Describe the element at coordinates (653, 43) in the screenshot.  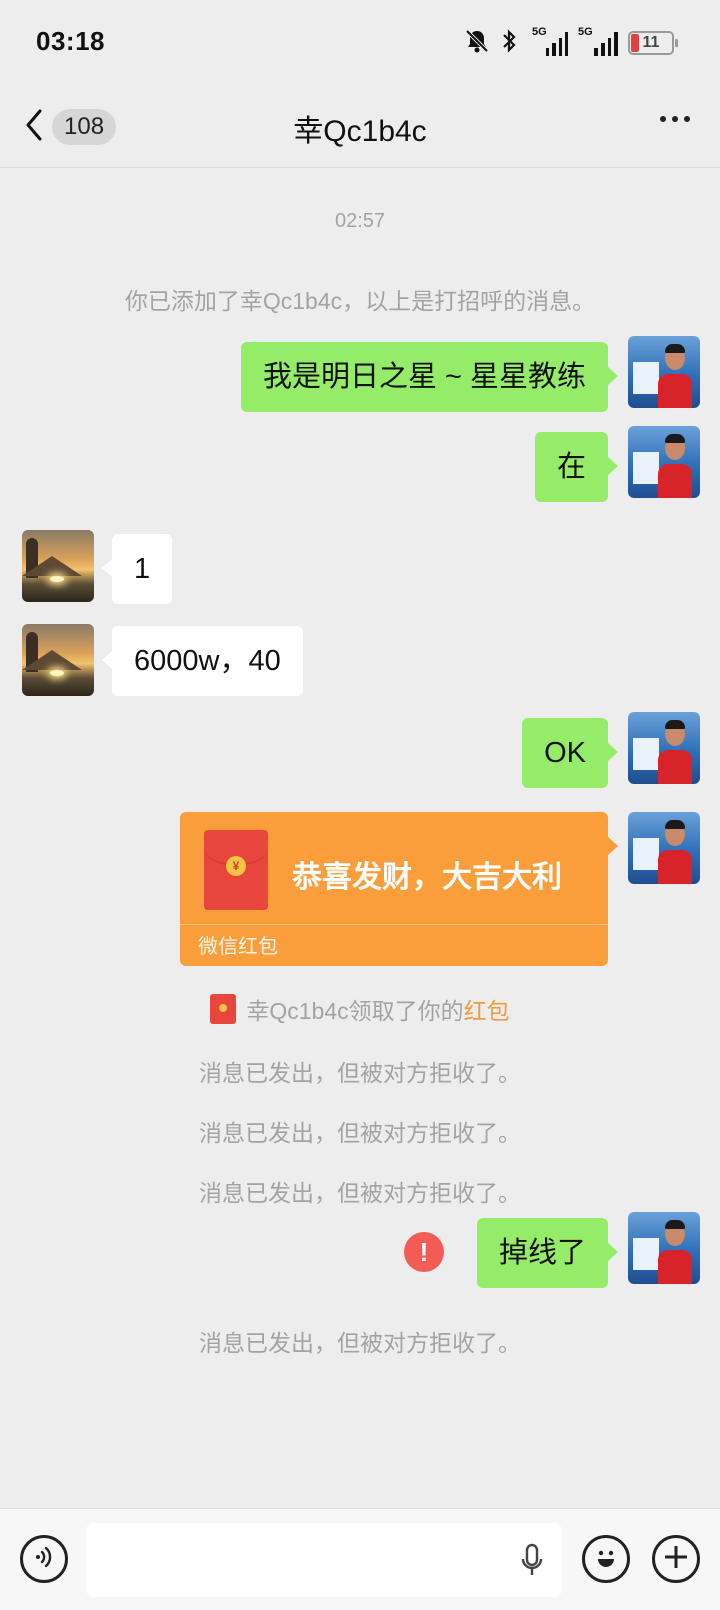
I see `battery-icon: 11` at that location.